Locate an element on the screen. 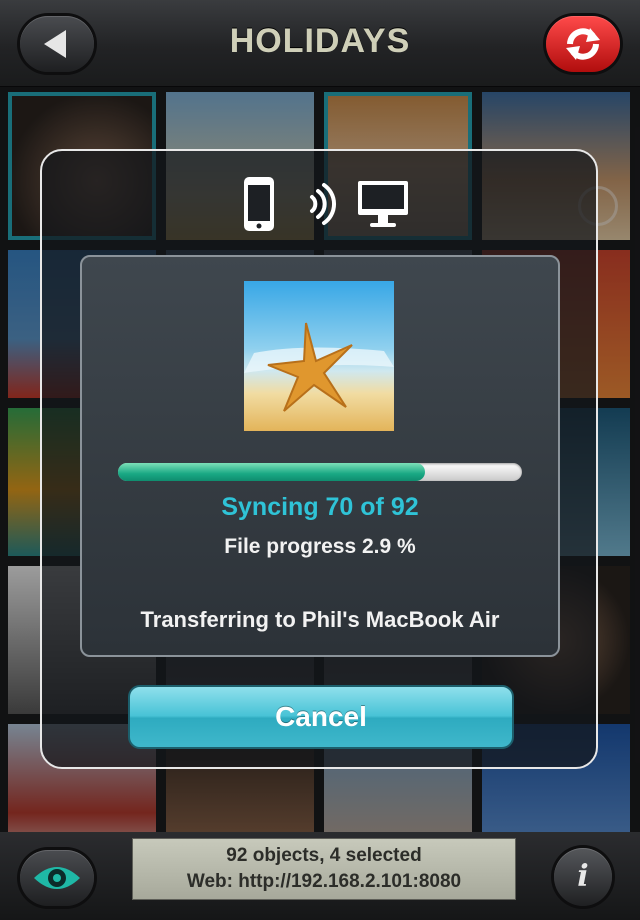 This screenshot has width=640, height=920. sync-button is located at coordinates (583, 44).